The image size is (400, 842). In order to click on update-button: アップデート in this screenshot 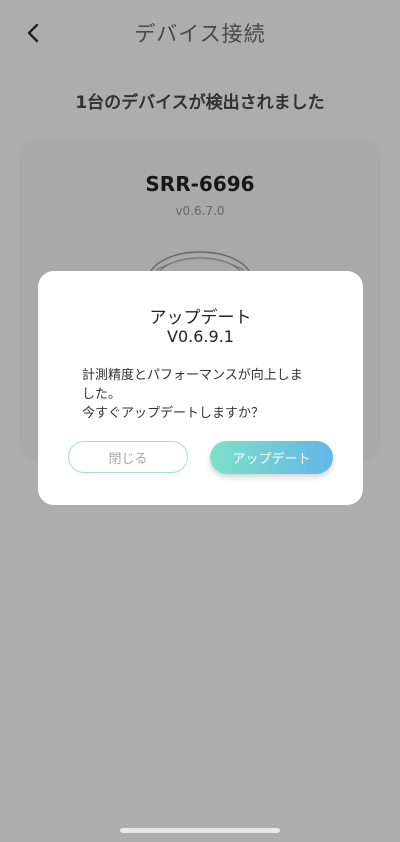, I will do `click(271, 457)`.